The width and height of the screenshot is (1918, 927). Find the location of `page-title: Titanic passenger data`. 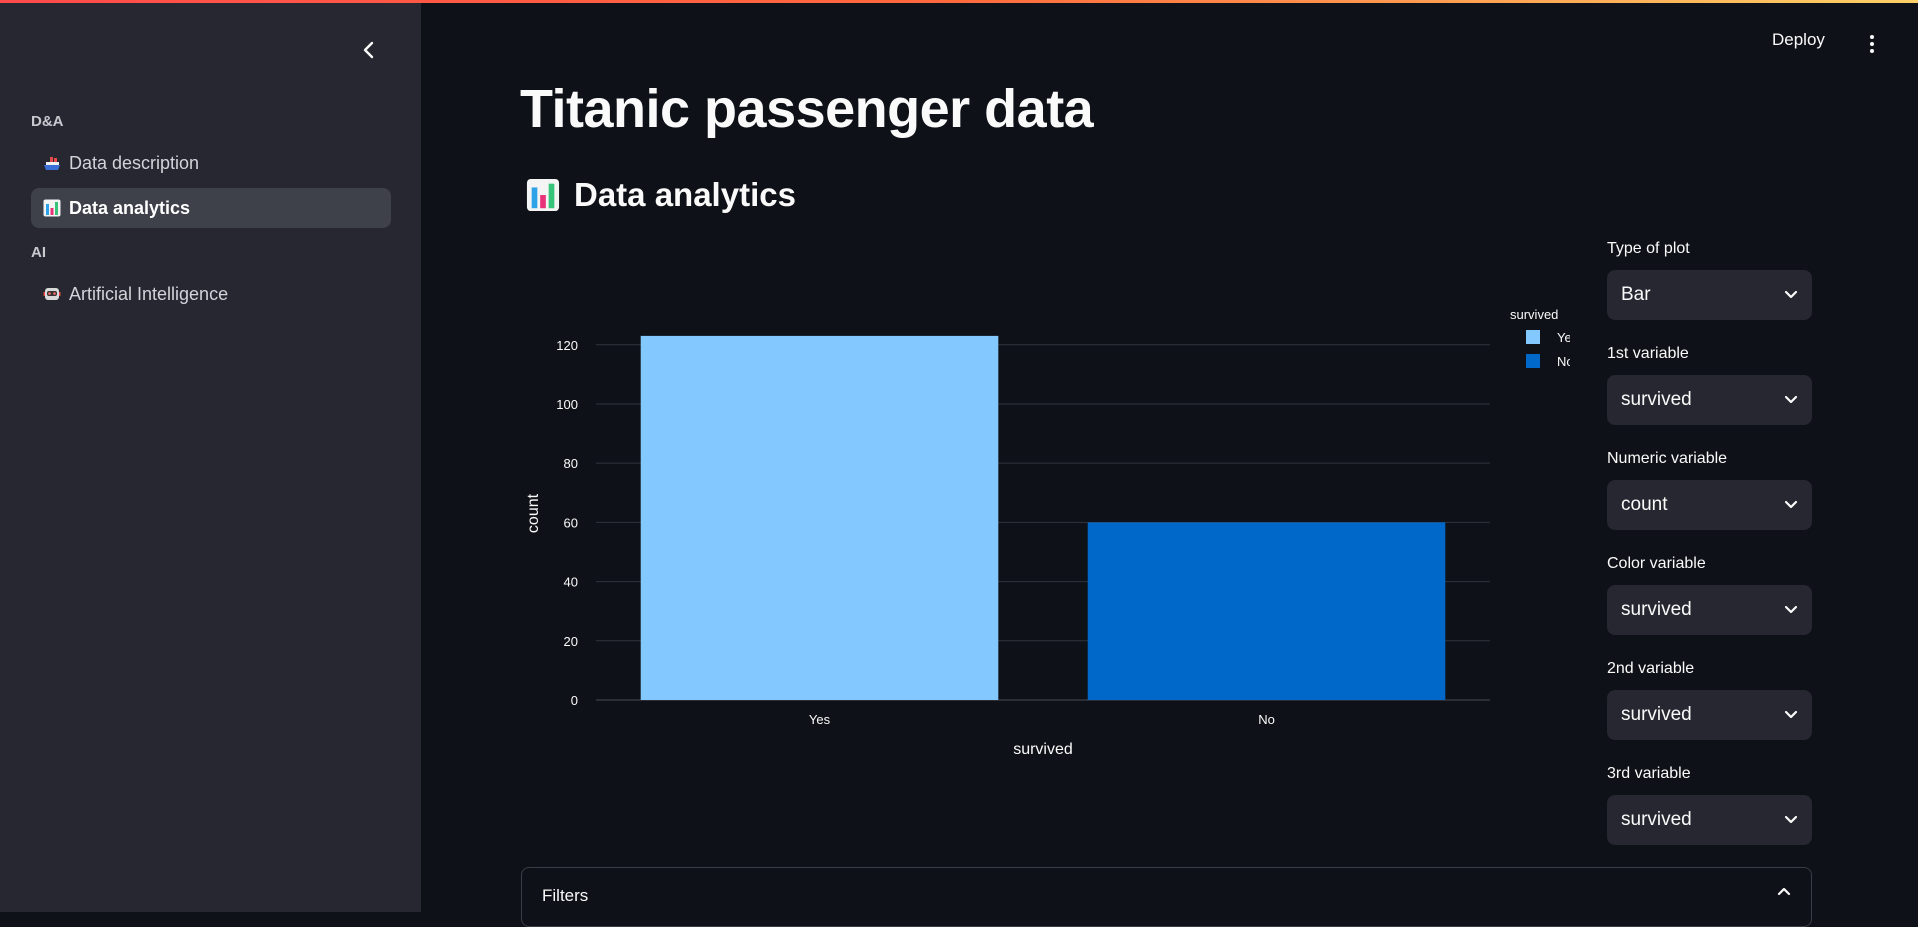

page-title: Titanic passenger data is located at coordinates (807, 109).